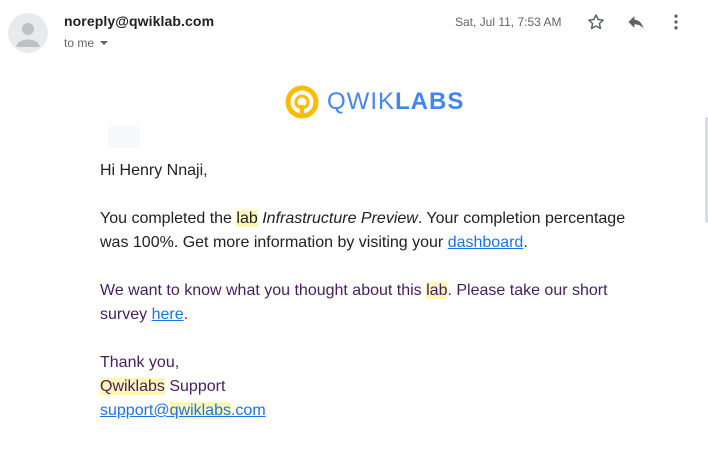 This screenshot has height=474, width=708. I want to click on p2-text-2: . Please take our short, so click(527, 290).